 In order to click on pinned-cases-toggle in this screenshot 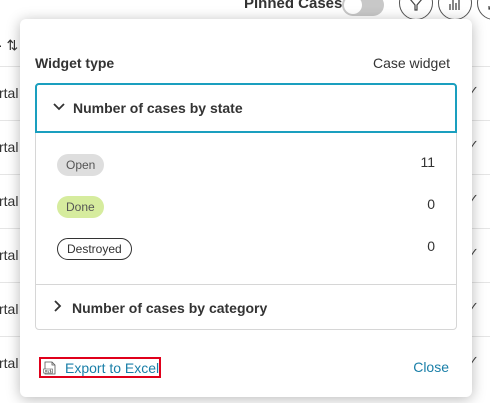, I will do `click(363, 8)`.